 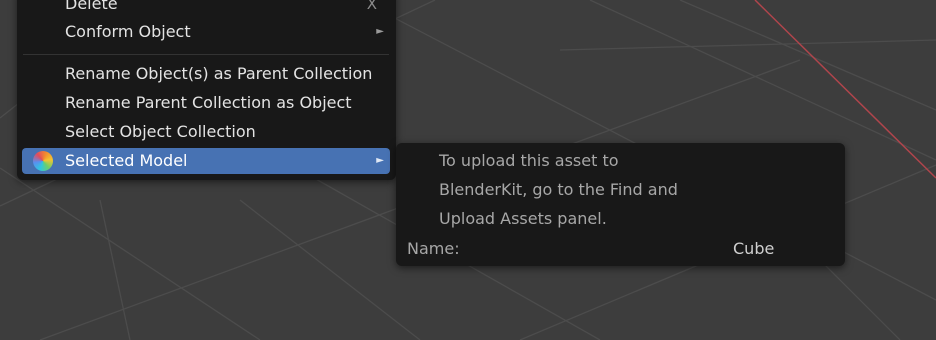 I want to click on menu-item-label: Select Object Collection, so click(x=160, y=131).